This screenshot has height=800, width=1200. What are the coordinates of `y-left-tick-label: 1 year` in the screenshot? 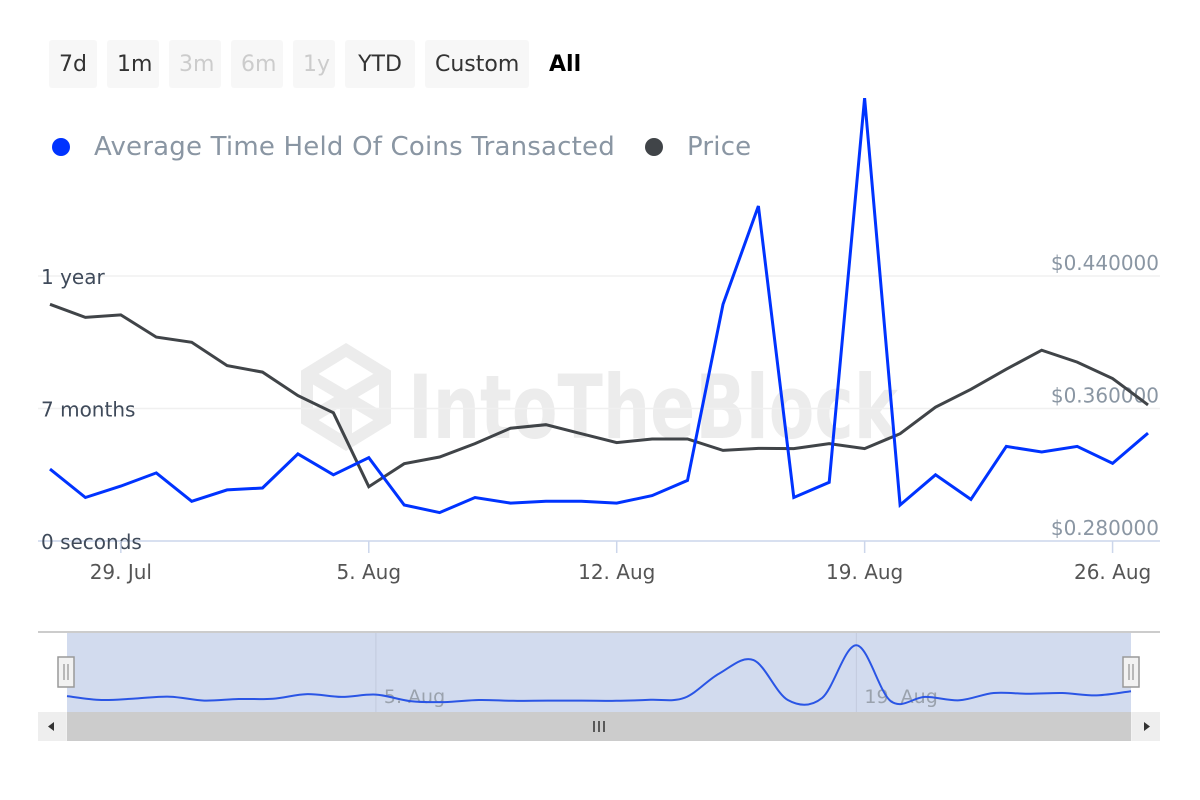 It's located at (73, 277).